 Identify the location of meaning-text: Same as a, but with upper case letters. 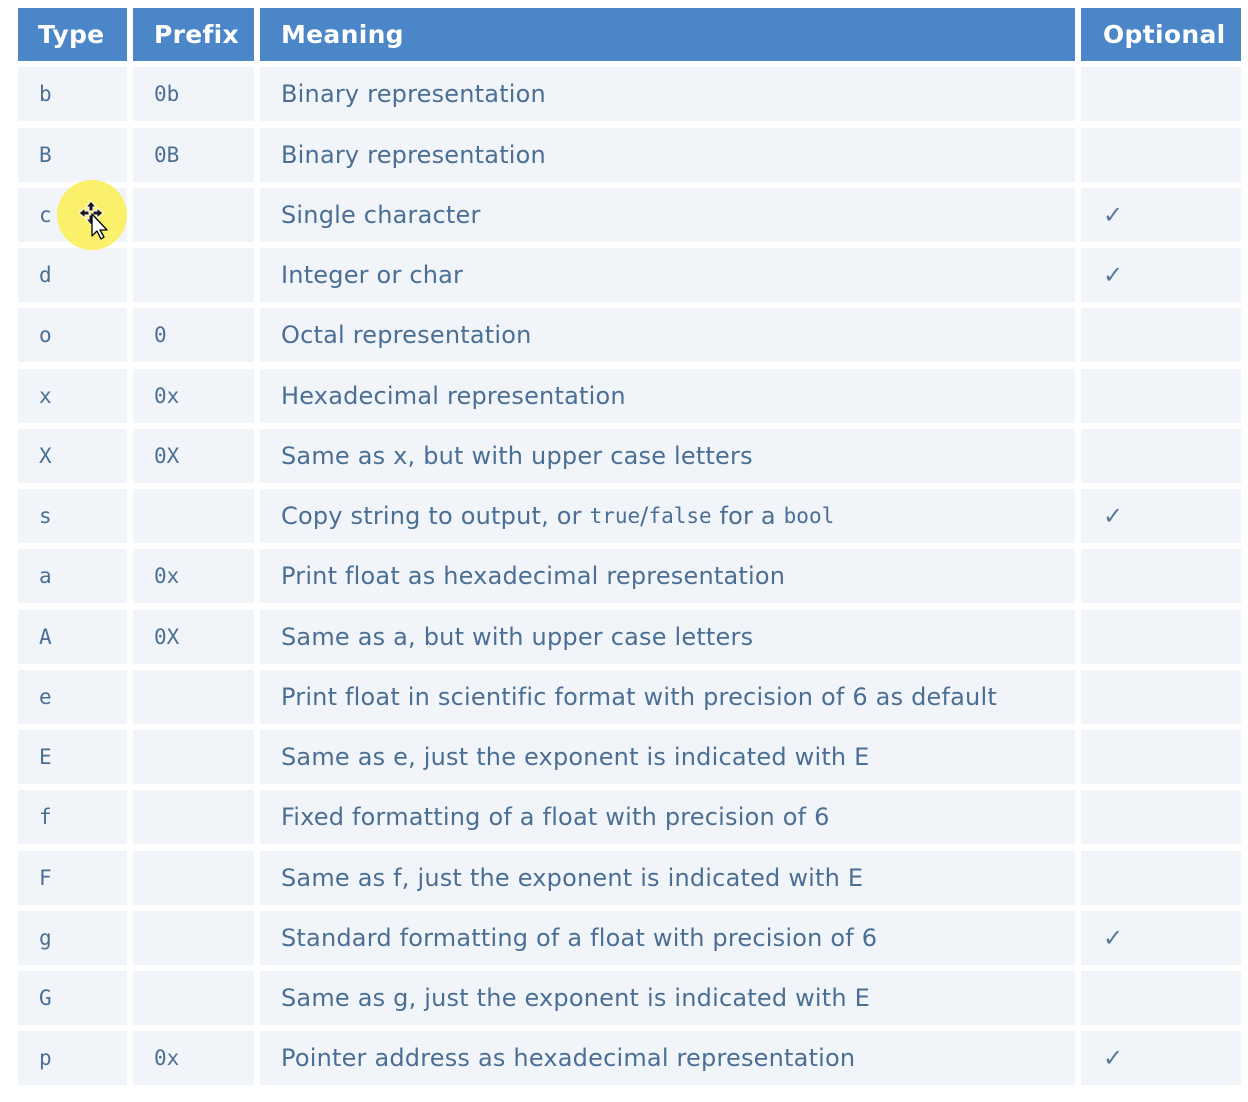
(517, 636).